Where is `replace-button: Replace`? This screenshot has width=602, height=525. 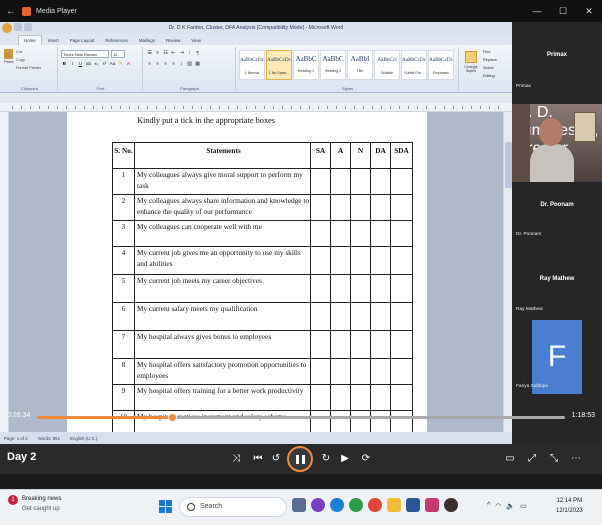 replace-button: Replace is located at coordinates (495, 60).